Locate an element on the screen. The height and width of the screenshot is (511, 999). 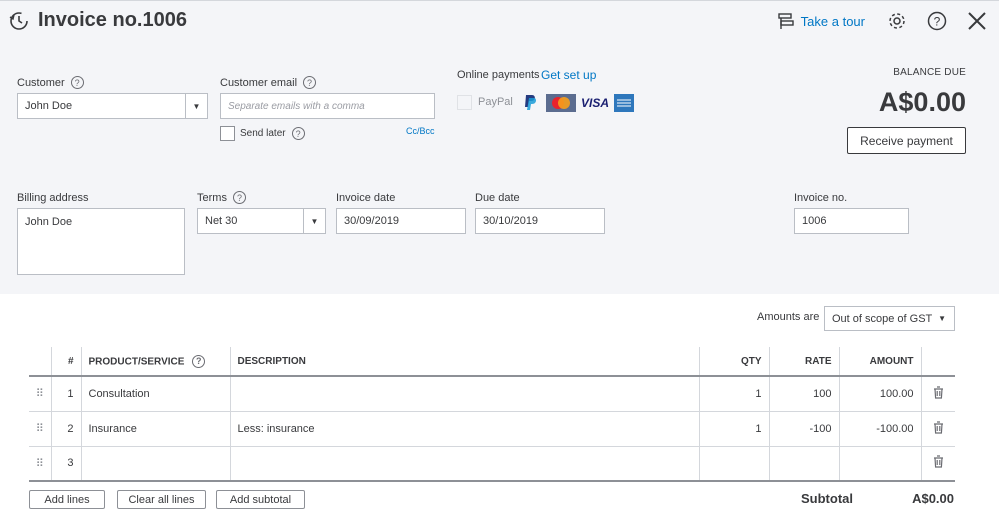
gear-icon is located at coordinates (897, 21).